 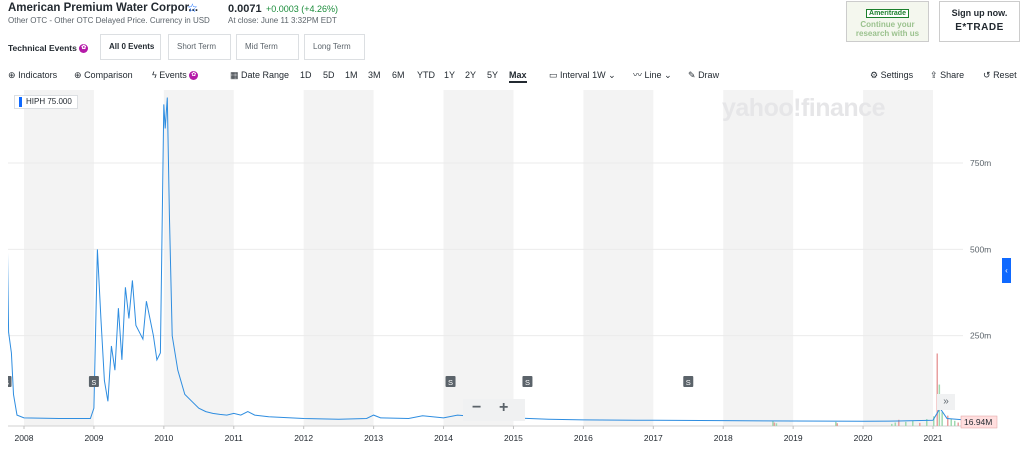 What do you see at coordinates (978, 422) in the screenshot?
I see `last-volume-label: 16.94M` at bounding box center [978, 422].